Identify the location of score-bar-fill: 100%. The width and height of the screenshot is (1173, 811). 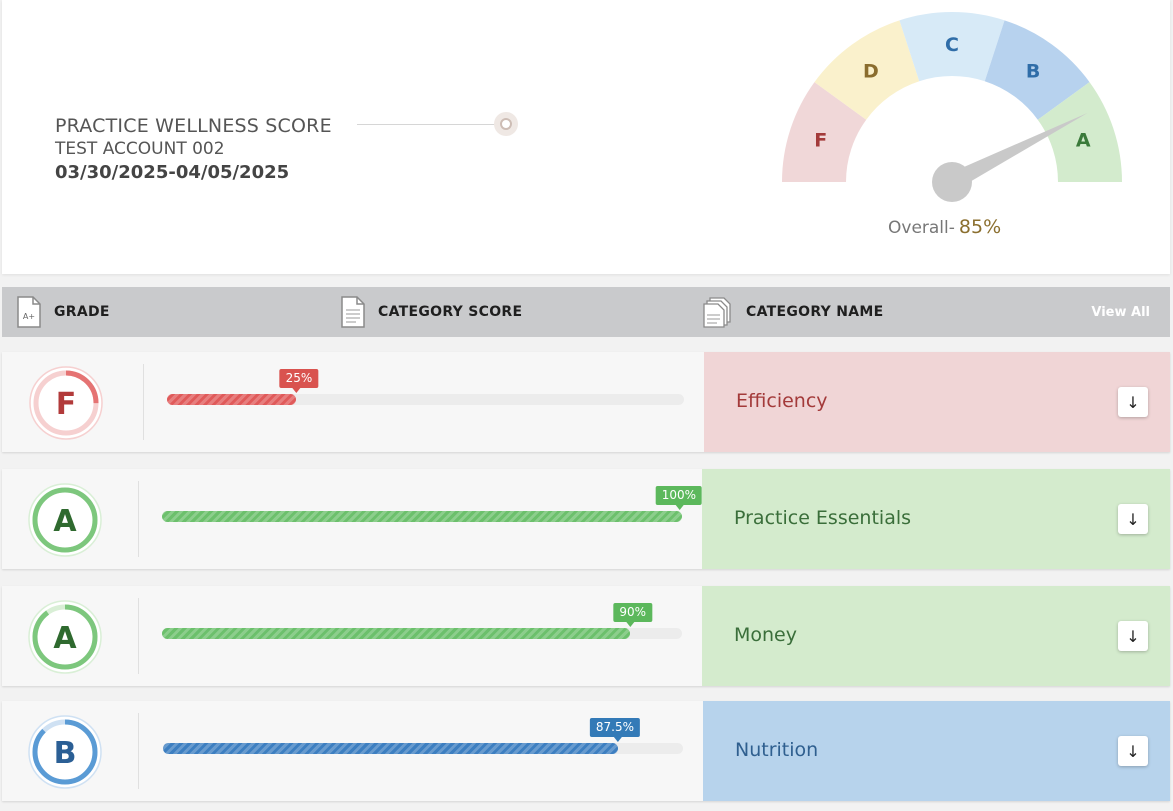
(432, 504).